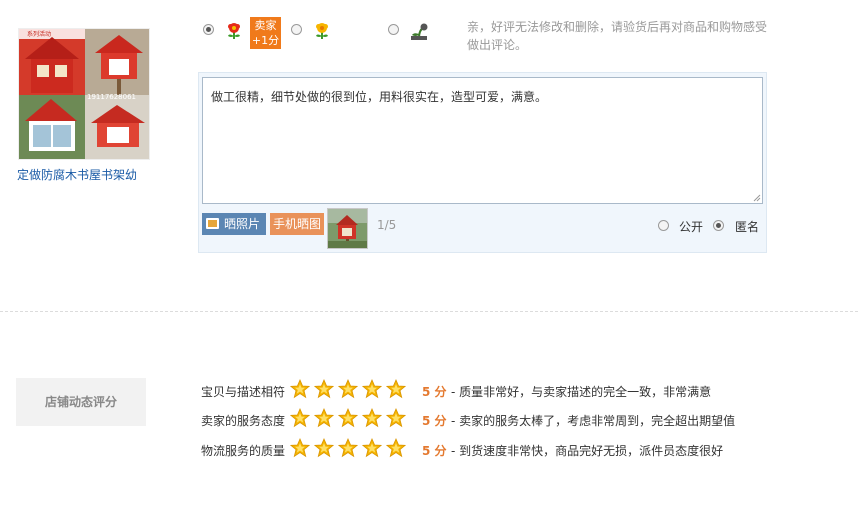 This screenshot has width=858, height=507. What do you see at coordinates (208, 29) in the screenshot?
I see `rating-good-radio` at bounding box center [208, 29].